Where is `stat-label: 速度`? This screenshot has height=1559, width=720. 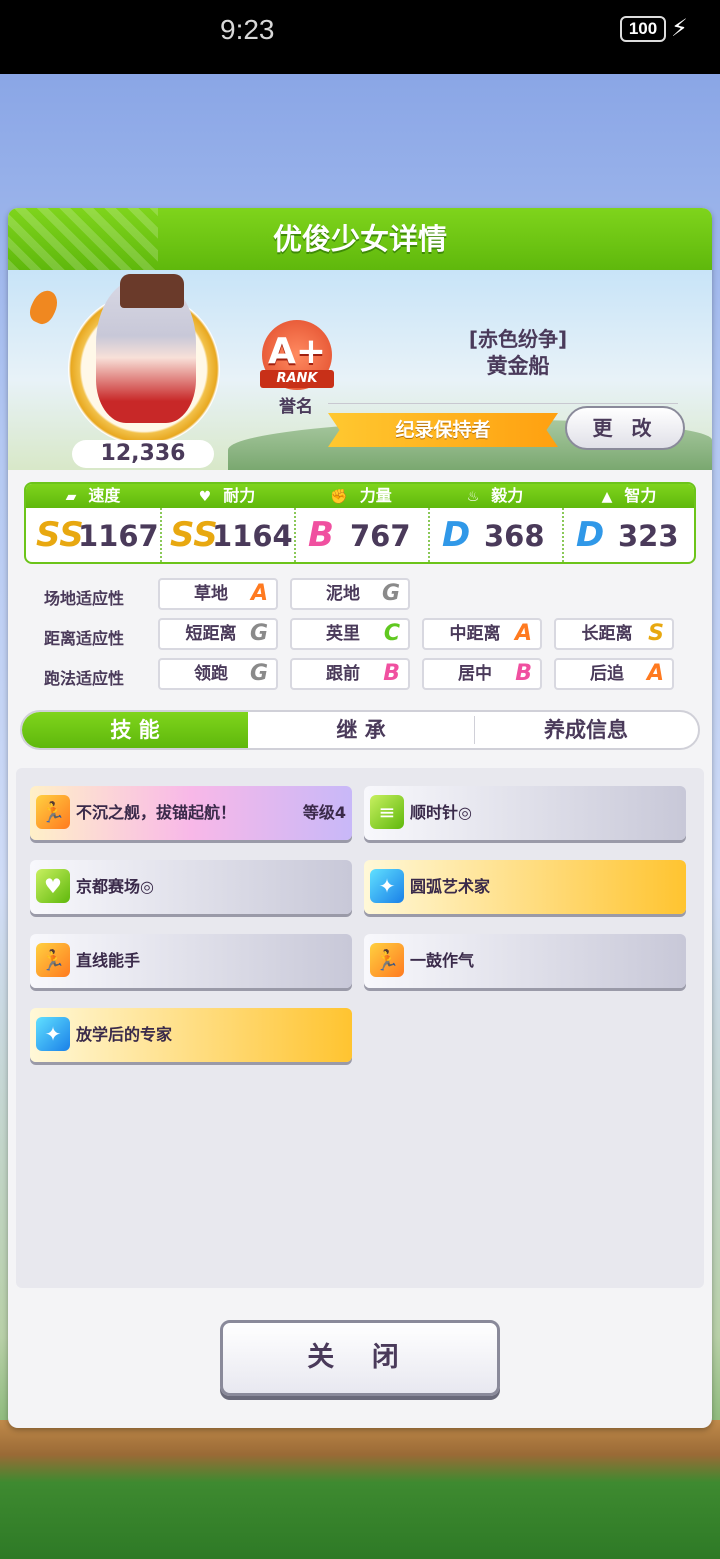 stat-label: 速度 is located at coordinates (104, 495).